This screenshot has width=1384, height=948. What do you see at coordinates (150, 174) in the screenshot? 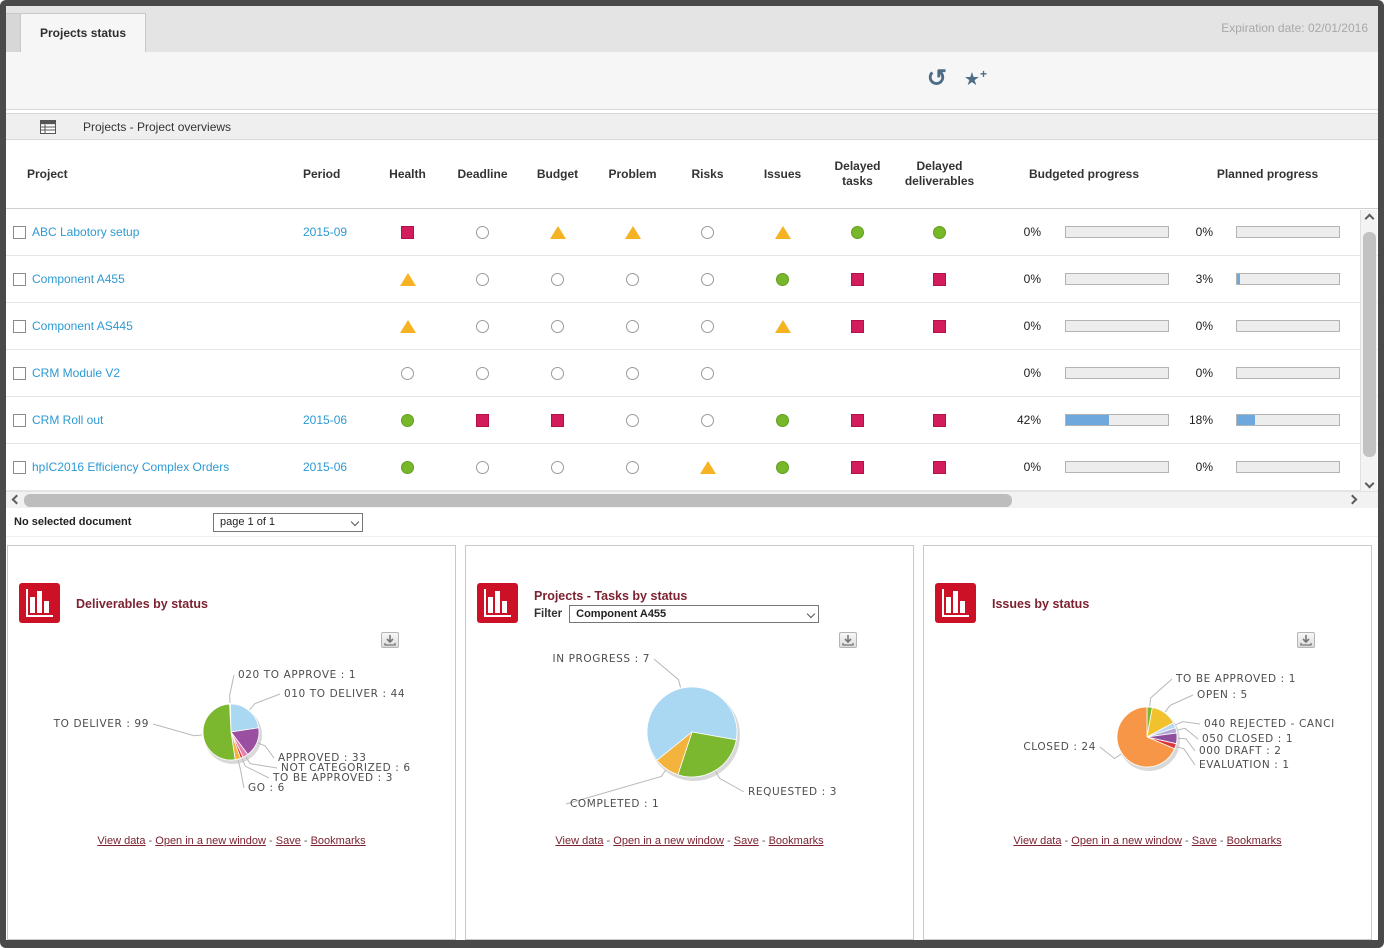
I see `col-header-project: Project` at bounding box center [150, 174].